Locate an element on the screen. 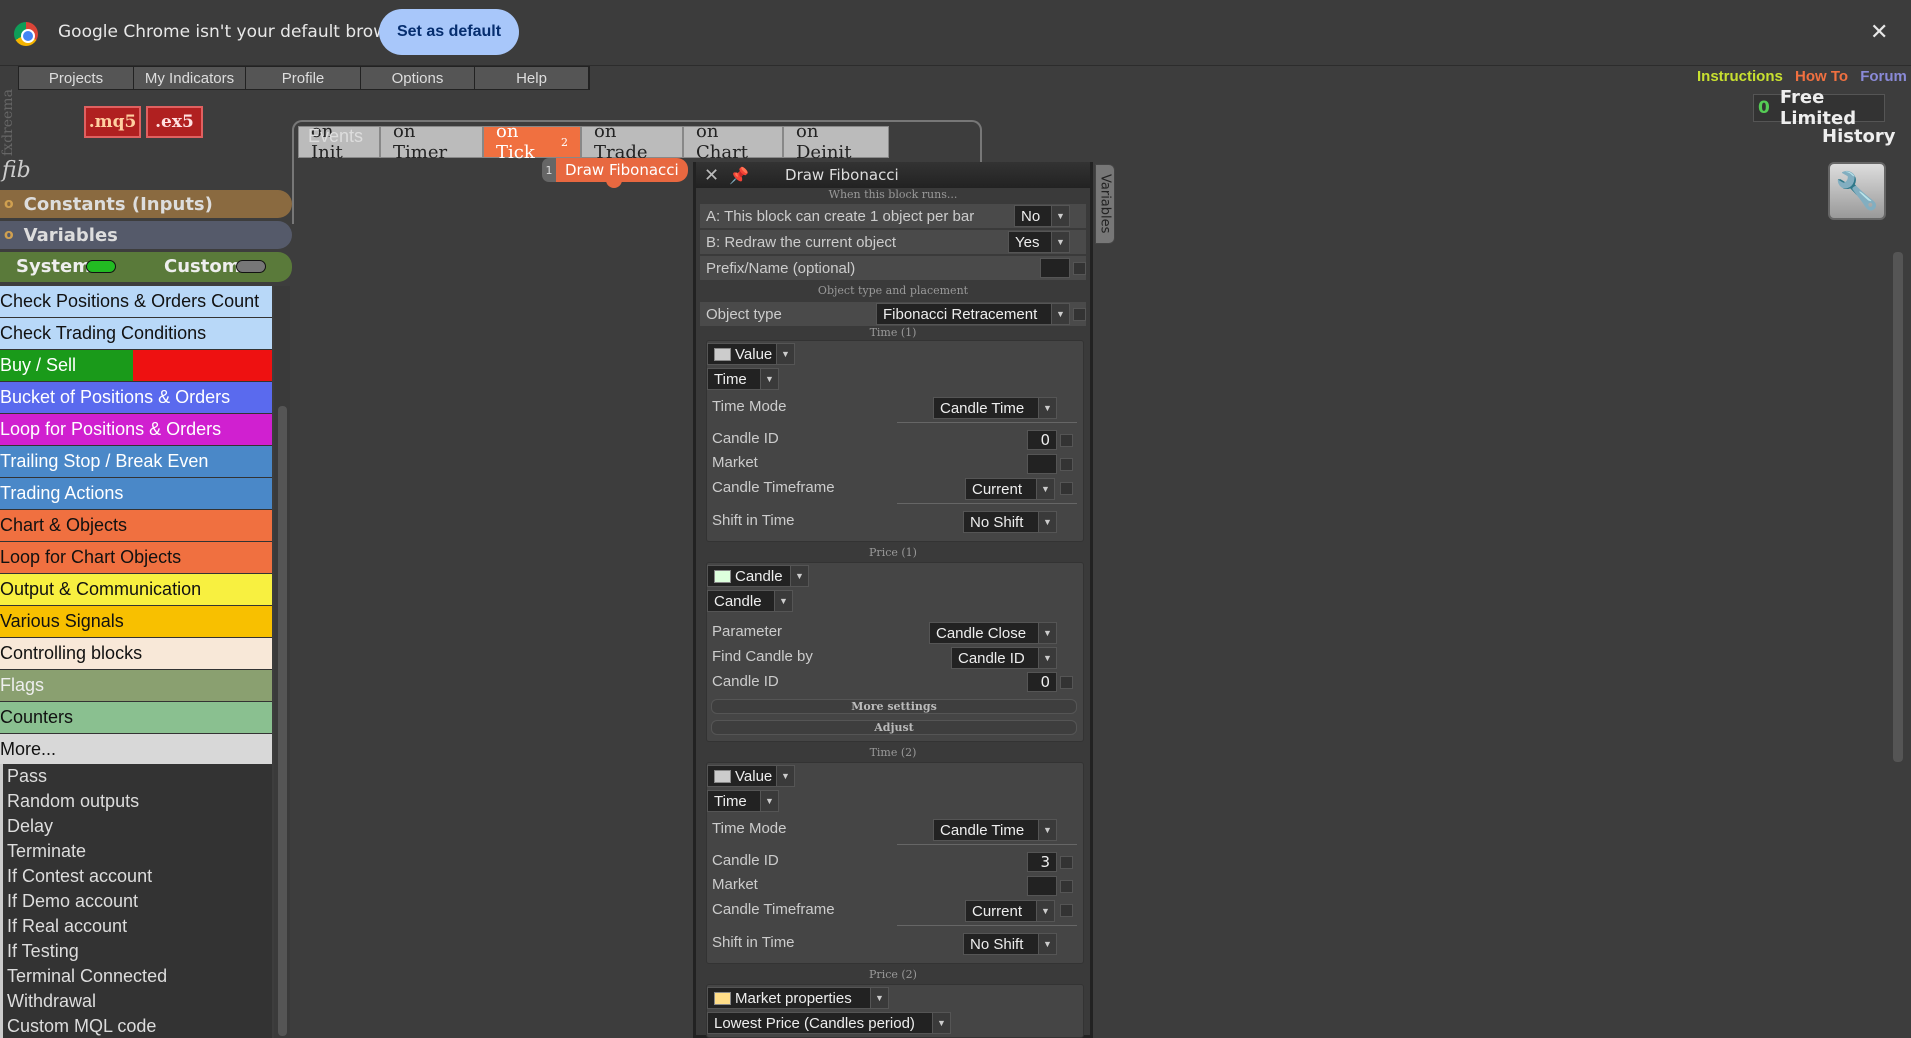 This screenshot has width=1911, height=1038. list-item: If Real account is located at coordinates (139, 926).